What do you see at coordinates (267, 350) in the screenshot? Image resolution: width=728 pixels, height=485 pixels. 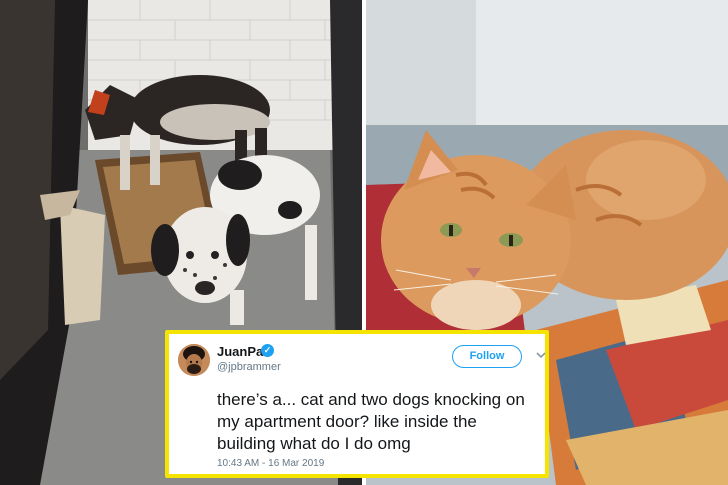 I see `verified-badge-icon: ✓` at bounding box center [267, 350].